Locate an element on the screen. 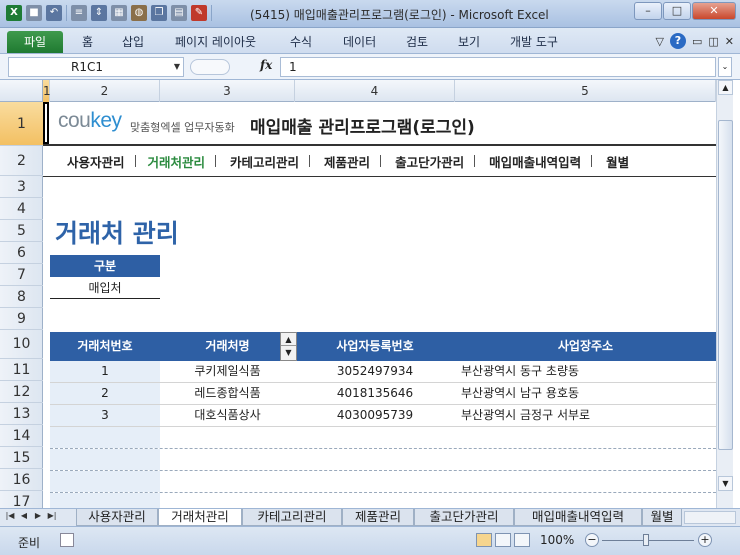  tab-file: 파일 is located at coordinates (35, 42).